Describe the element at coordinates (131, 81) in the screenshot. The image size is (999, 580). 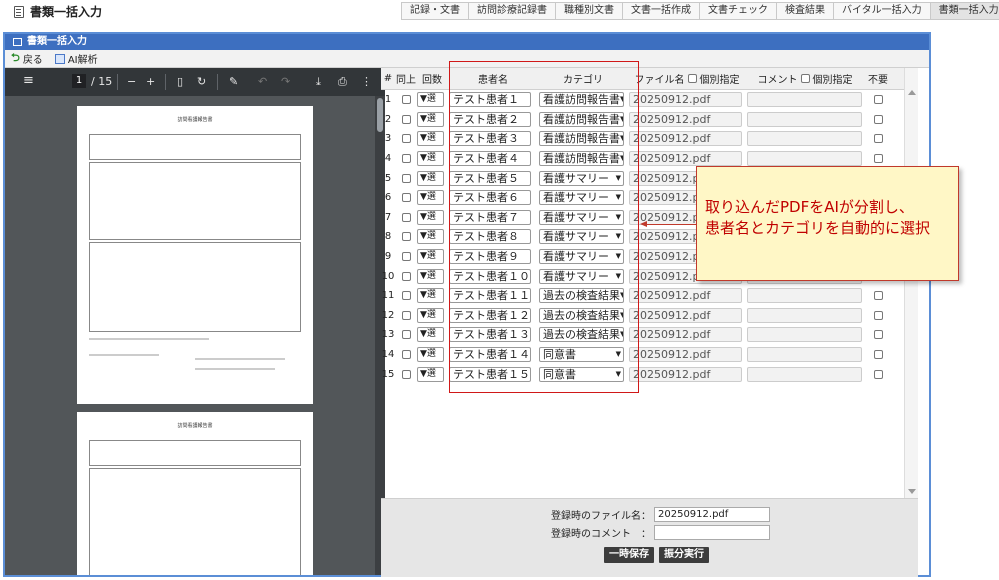
I see `zoom-out-icon: −` at that location.